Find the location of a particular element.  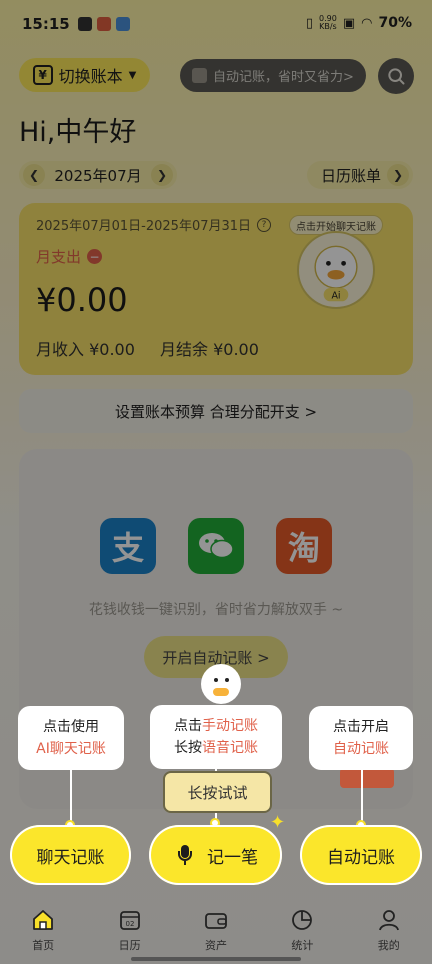

mic-cup is located at coordinates (185, 856).